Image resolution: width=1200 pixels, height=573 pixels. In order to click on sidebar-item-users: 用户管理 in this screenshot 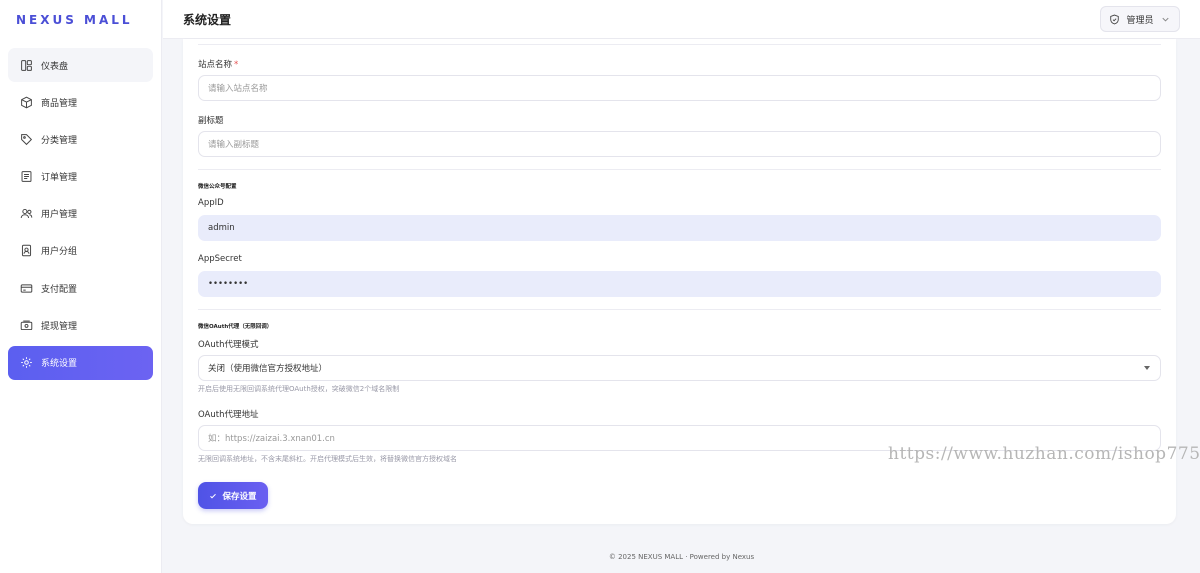, I will do `click(80, 214)`.